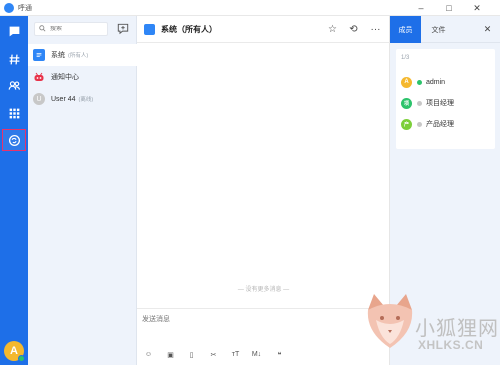 The width and height of the screenshot is (500, 365). I want to click on list-item-label: User 44, so click(63, 99).